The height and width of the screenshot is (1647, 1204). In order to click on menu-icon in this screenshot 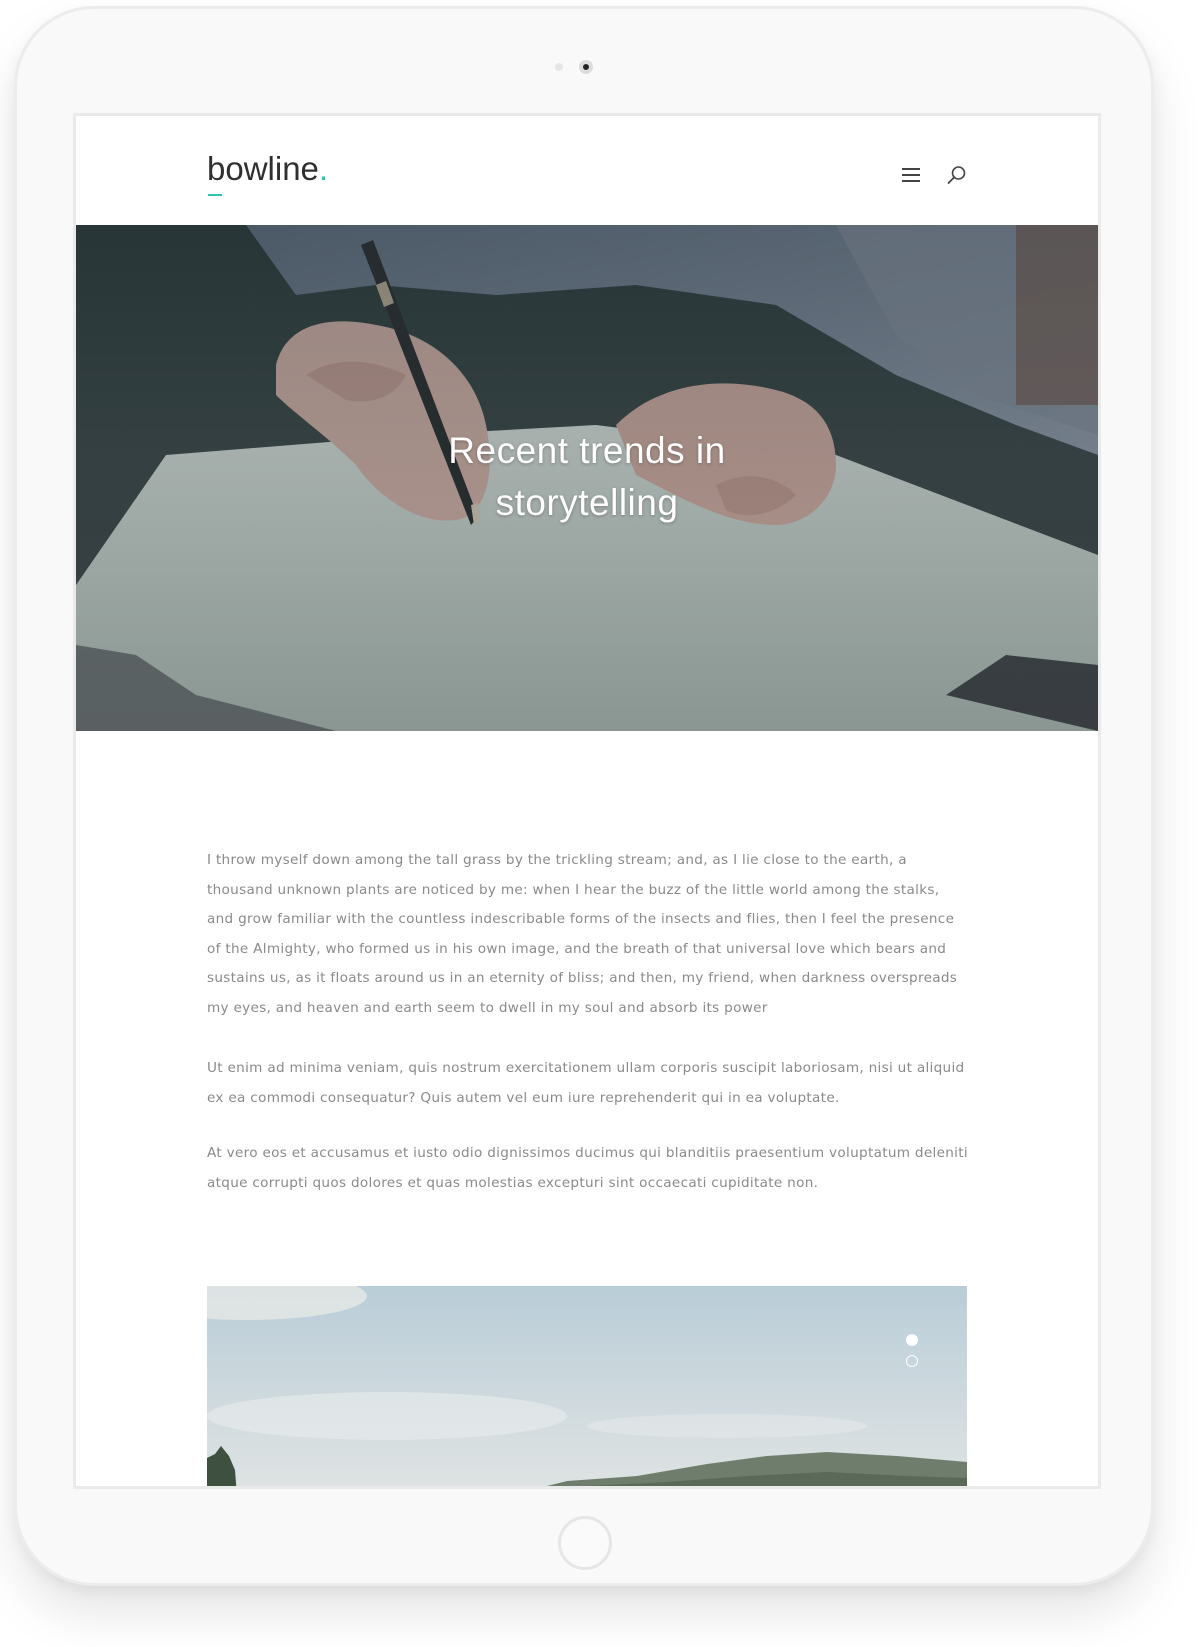, I will do `click(911, 175)`.